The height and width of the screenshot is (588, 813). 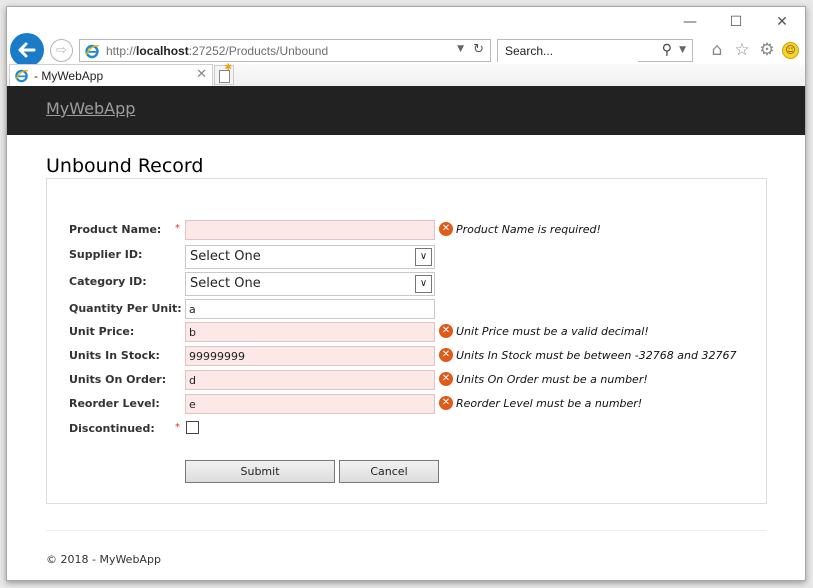 What do you see at coordinates (69, 75) in the screenshot?
I see `tab-title: - MyWebApp` at bounding box center [69, 75].